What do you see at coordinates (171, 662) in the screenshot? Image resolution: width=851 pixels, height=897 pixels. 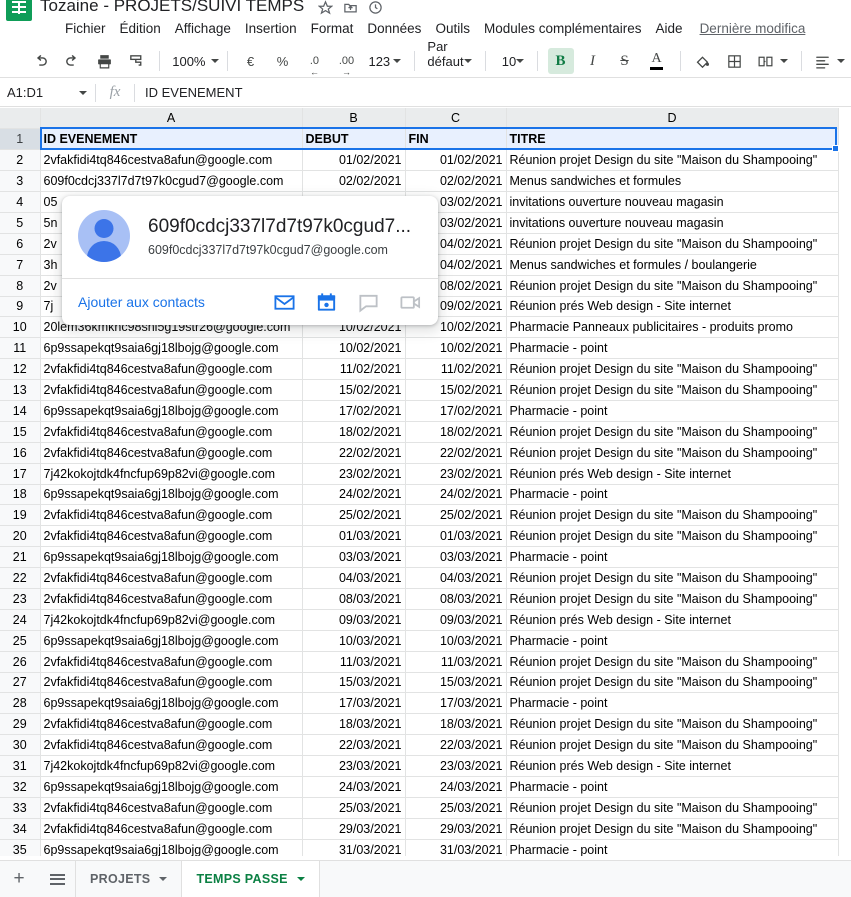 I see `cell-a26: 2vfakfidi4tq846cestva8afun@google.com` at bounding box center [171, 662].